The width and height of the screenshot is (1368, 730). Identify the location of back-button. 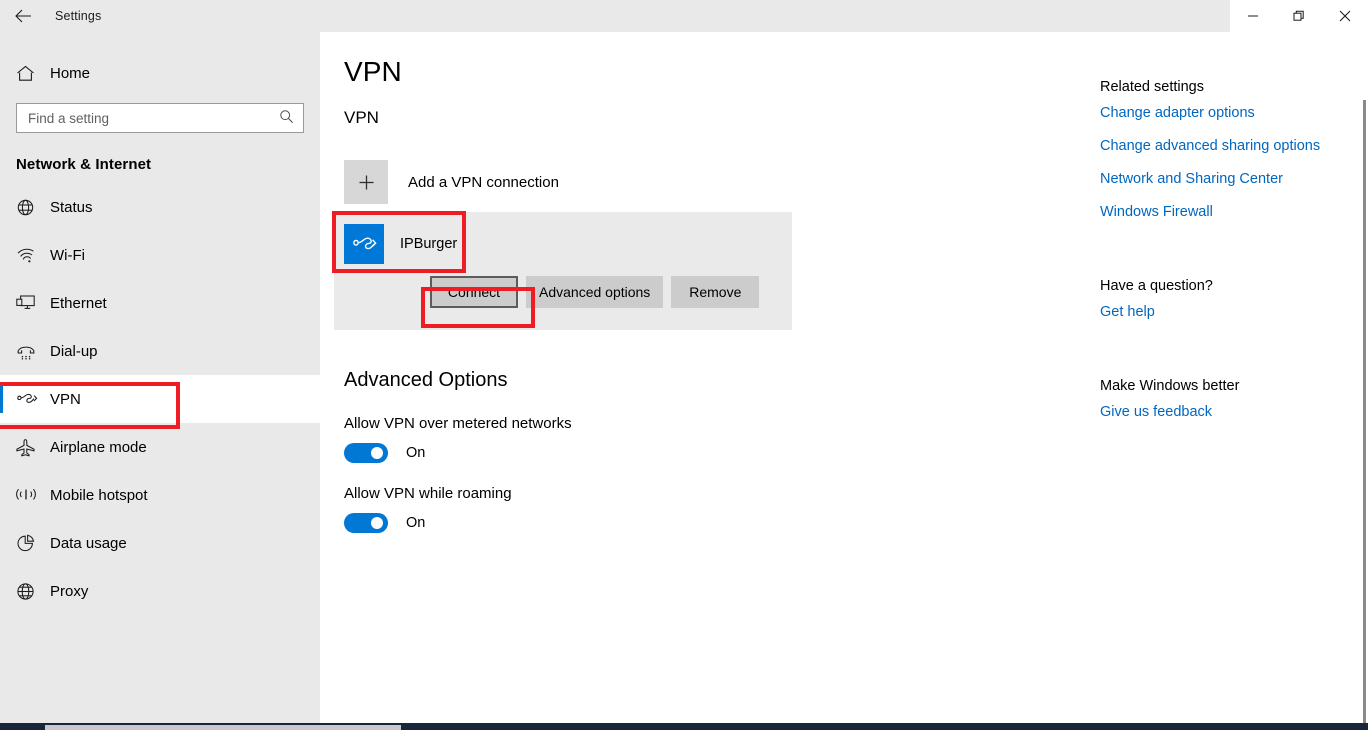
(23, 16).